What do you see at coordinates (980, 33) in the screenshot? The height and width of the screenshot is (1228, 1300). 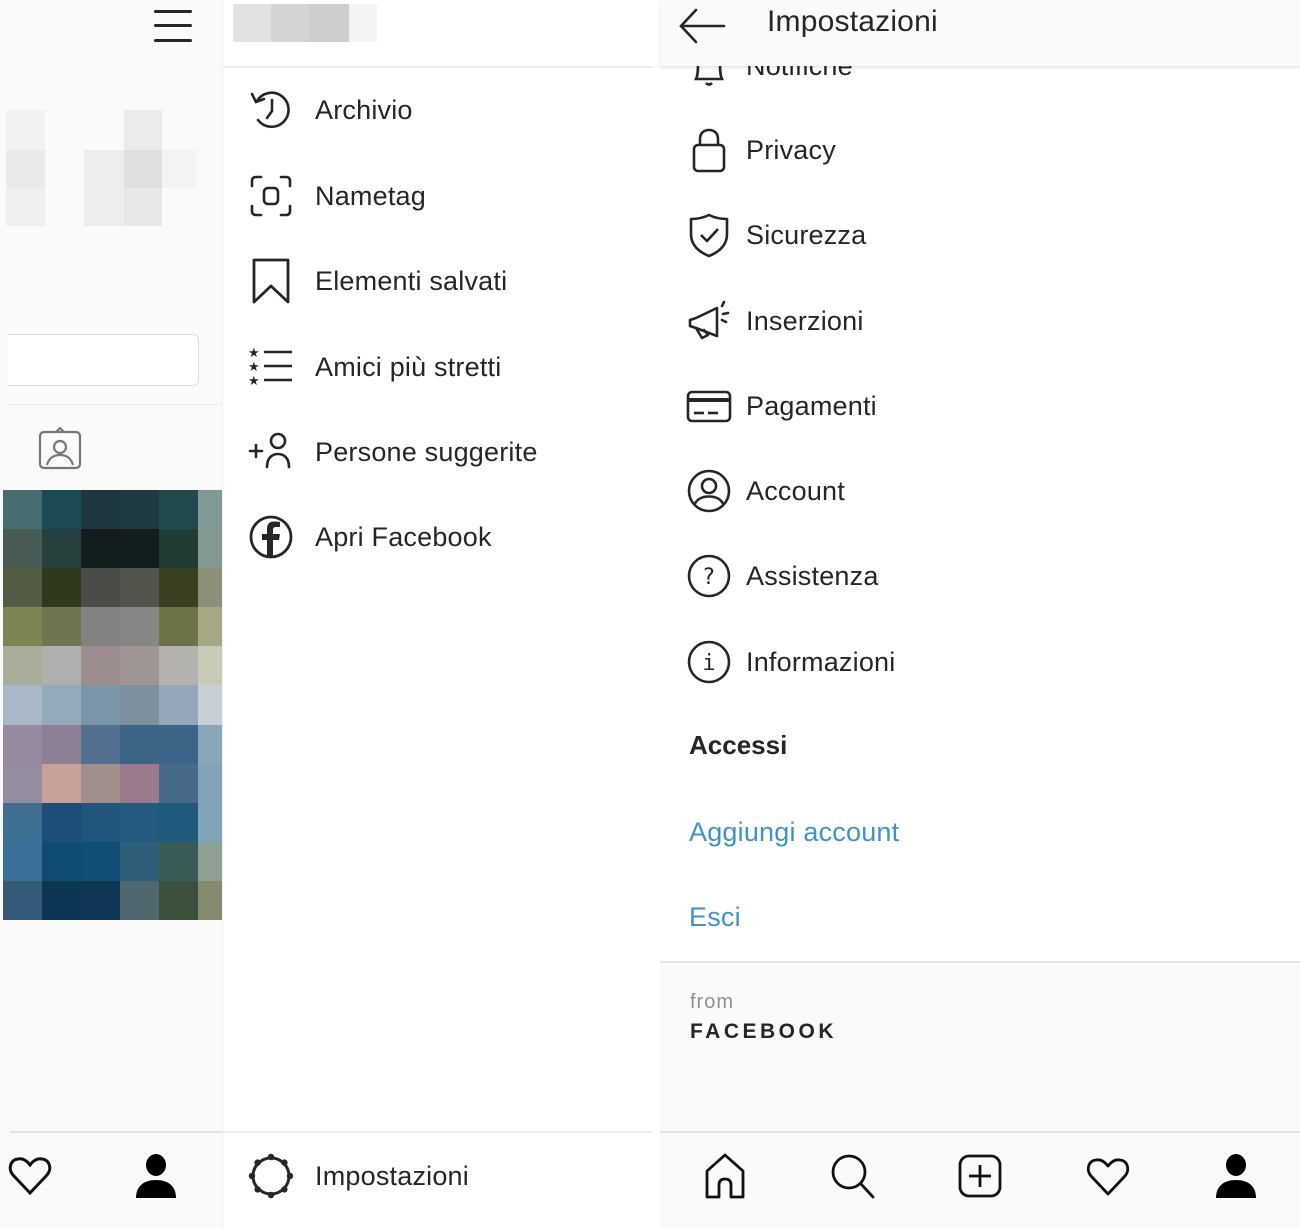 I see `settings-header: Impostazioni` at bounding box center [980, 33].